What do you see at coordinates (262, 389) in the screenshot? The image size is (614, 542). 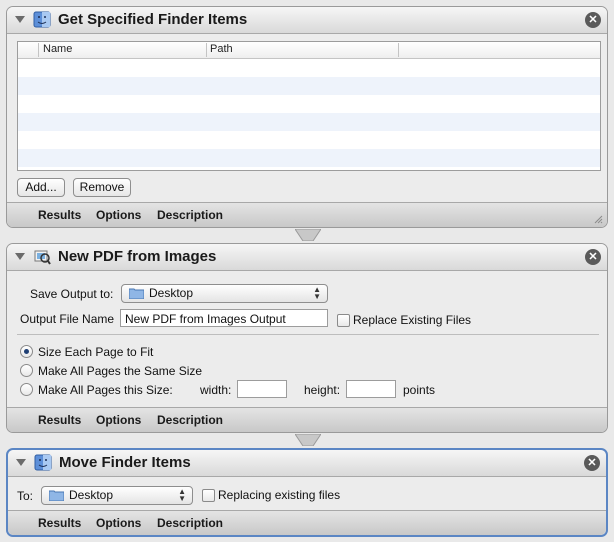 I see `width-field` at bounding box center [262, 389].